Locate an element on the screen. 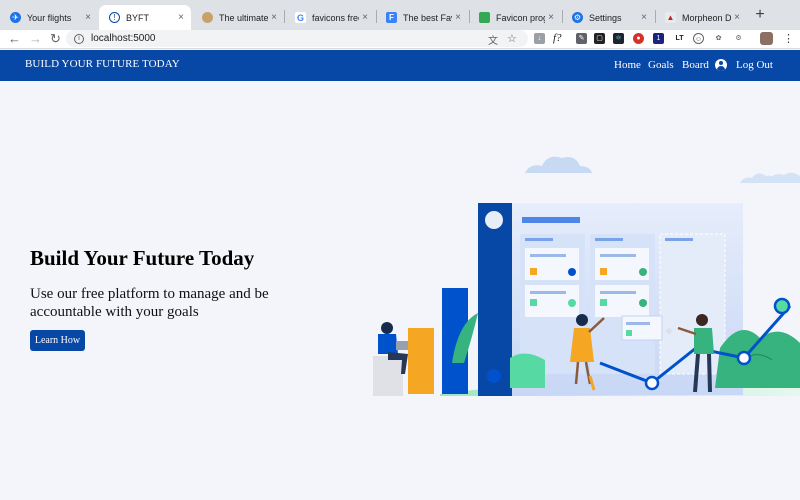 This screenshot has height=500, width=800. nav-goals-link: Goals is located at coordinates (661, 65).